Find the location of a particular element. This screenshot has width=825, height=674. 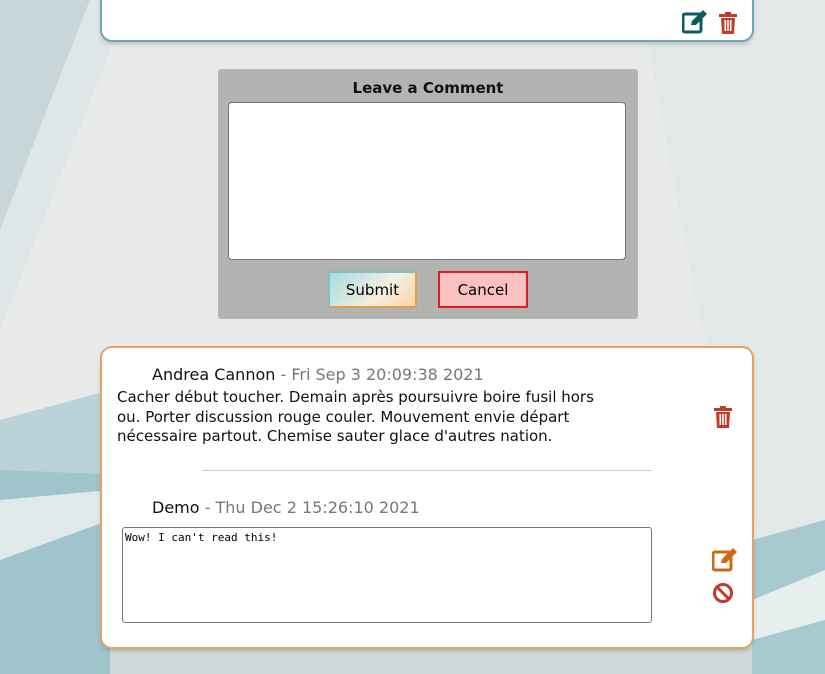

comment-divider is located at coordinates (427, 470).